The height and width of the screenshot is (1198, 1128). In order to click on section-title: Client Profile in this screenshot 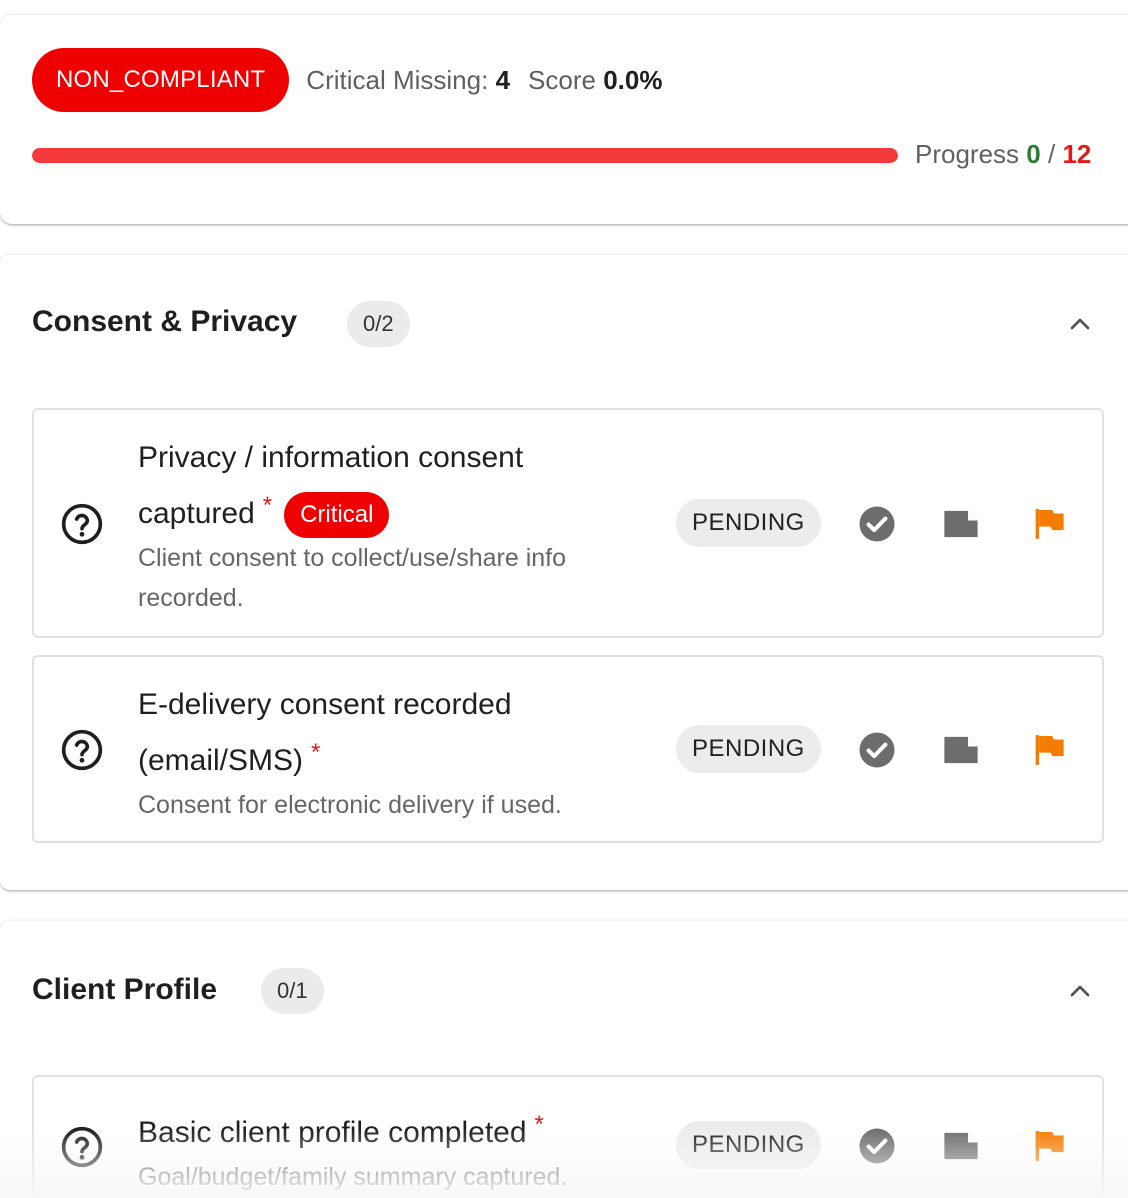, I will do `click(125, 989)`.